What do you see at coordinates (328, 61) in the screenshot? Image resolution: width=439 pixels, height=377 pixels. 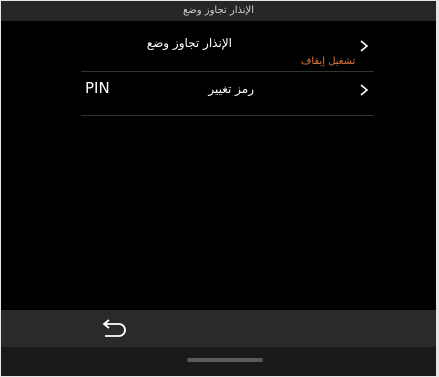 I see `setting-value: تشغيل إيقاف` at bounding box center [328, 61].